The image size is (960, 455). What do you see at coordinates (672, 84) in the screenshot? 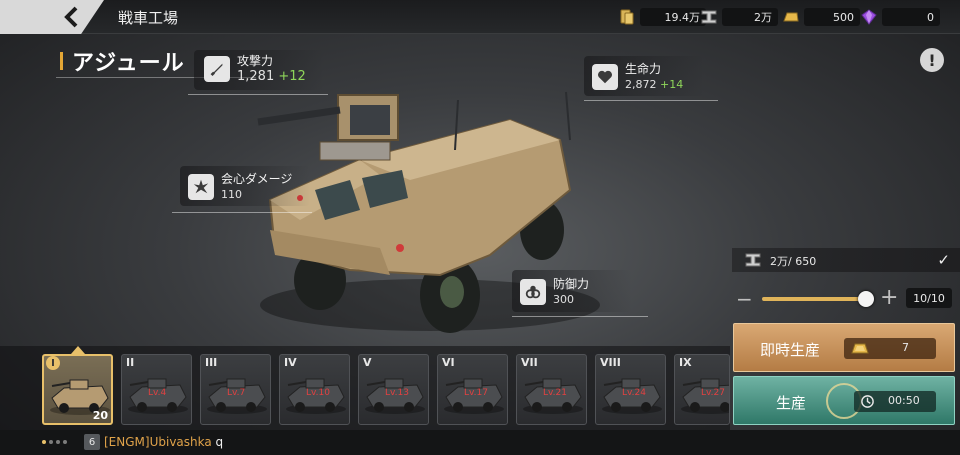
I see `stat-bonus: +14` at bounding box center [672, 84].